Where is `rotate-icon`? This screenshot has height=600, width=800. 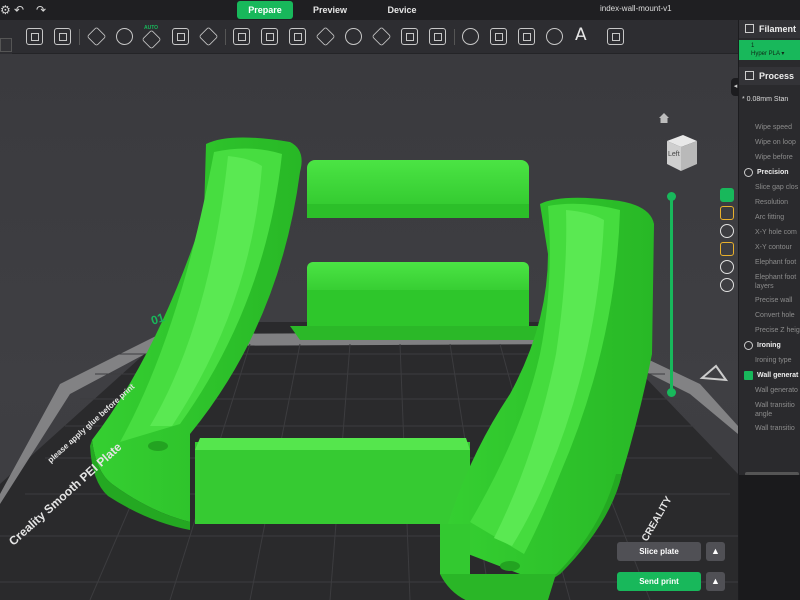
rotate-icon is located at coordinates (269, 36).